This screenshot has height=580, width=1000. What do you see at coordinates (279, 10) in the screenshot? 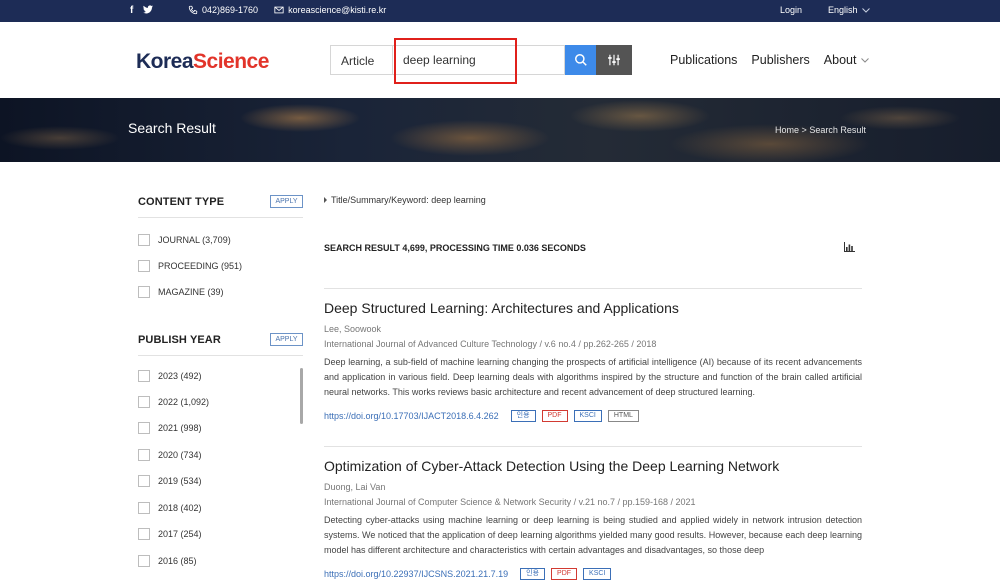
I see `mail-icon` at bounding box center [279, 10].